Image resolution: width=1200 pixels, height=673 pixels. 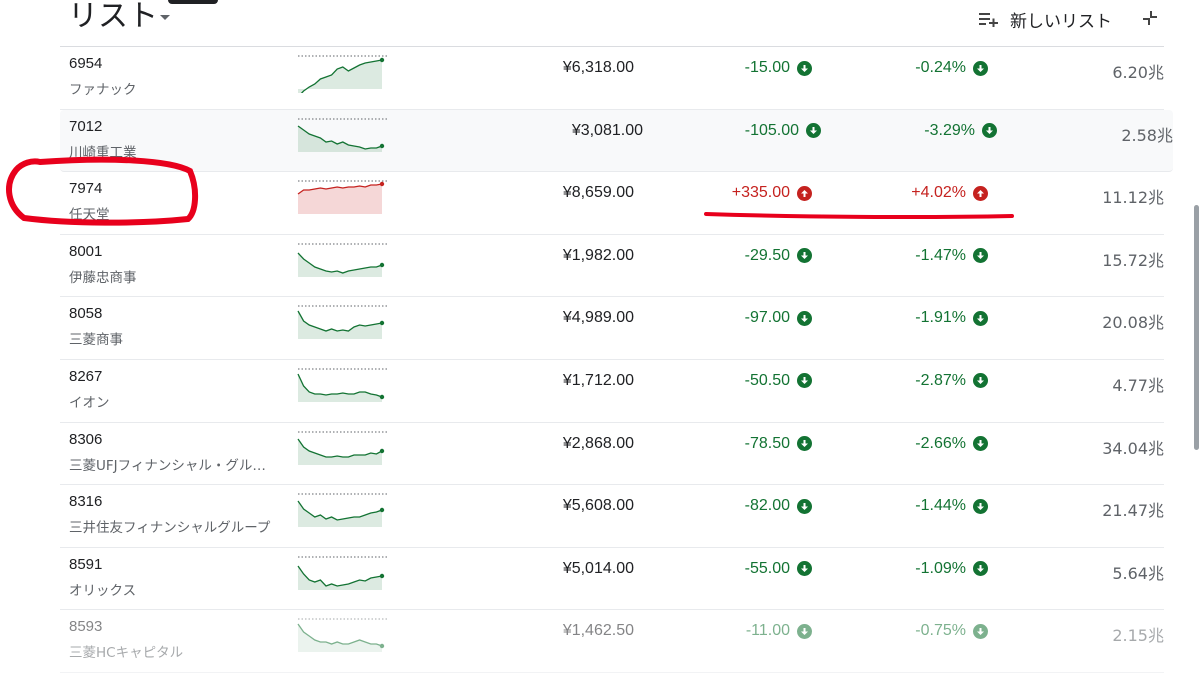 I want to click on price-change: -55.00, so click(x=778, y=569).